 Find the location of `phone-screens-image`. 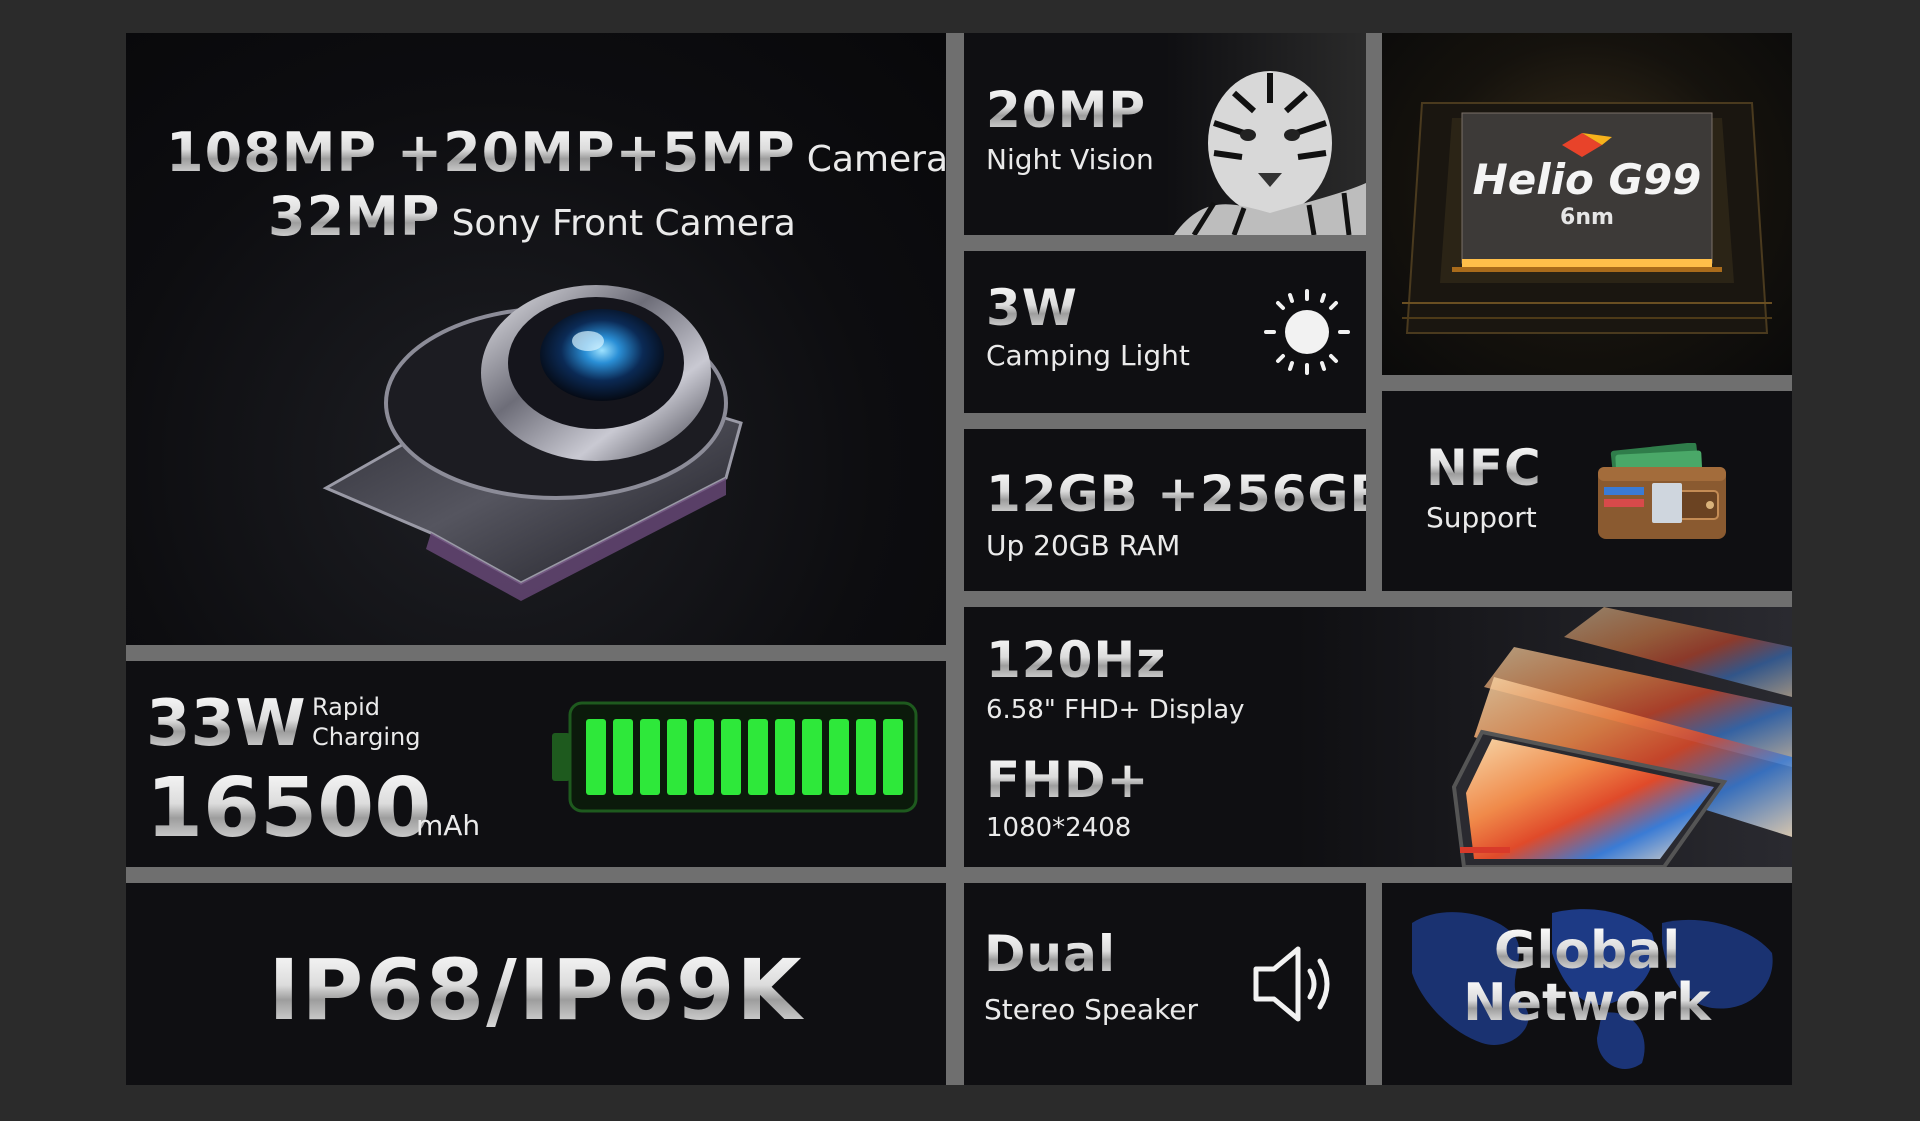

phone-screens-image is located at coordinates (1621, 737).